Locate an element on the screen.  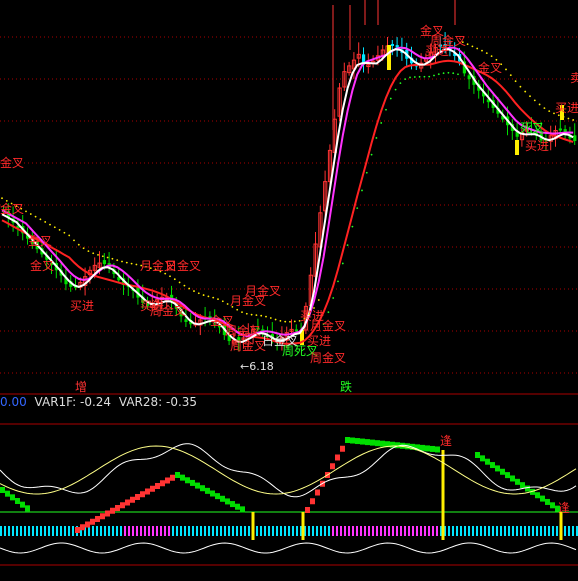
annotation-label: 周金叉 is located at coordinates (328, 357).